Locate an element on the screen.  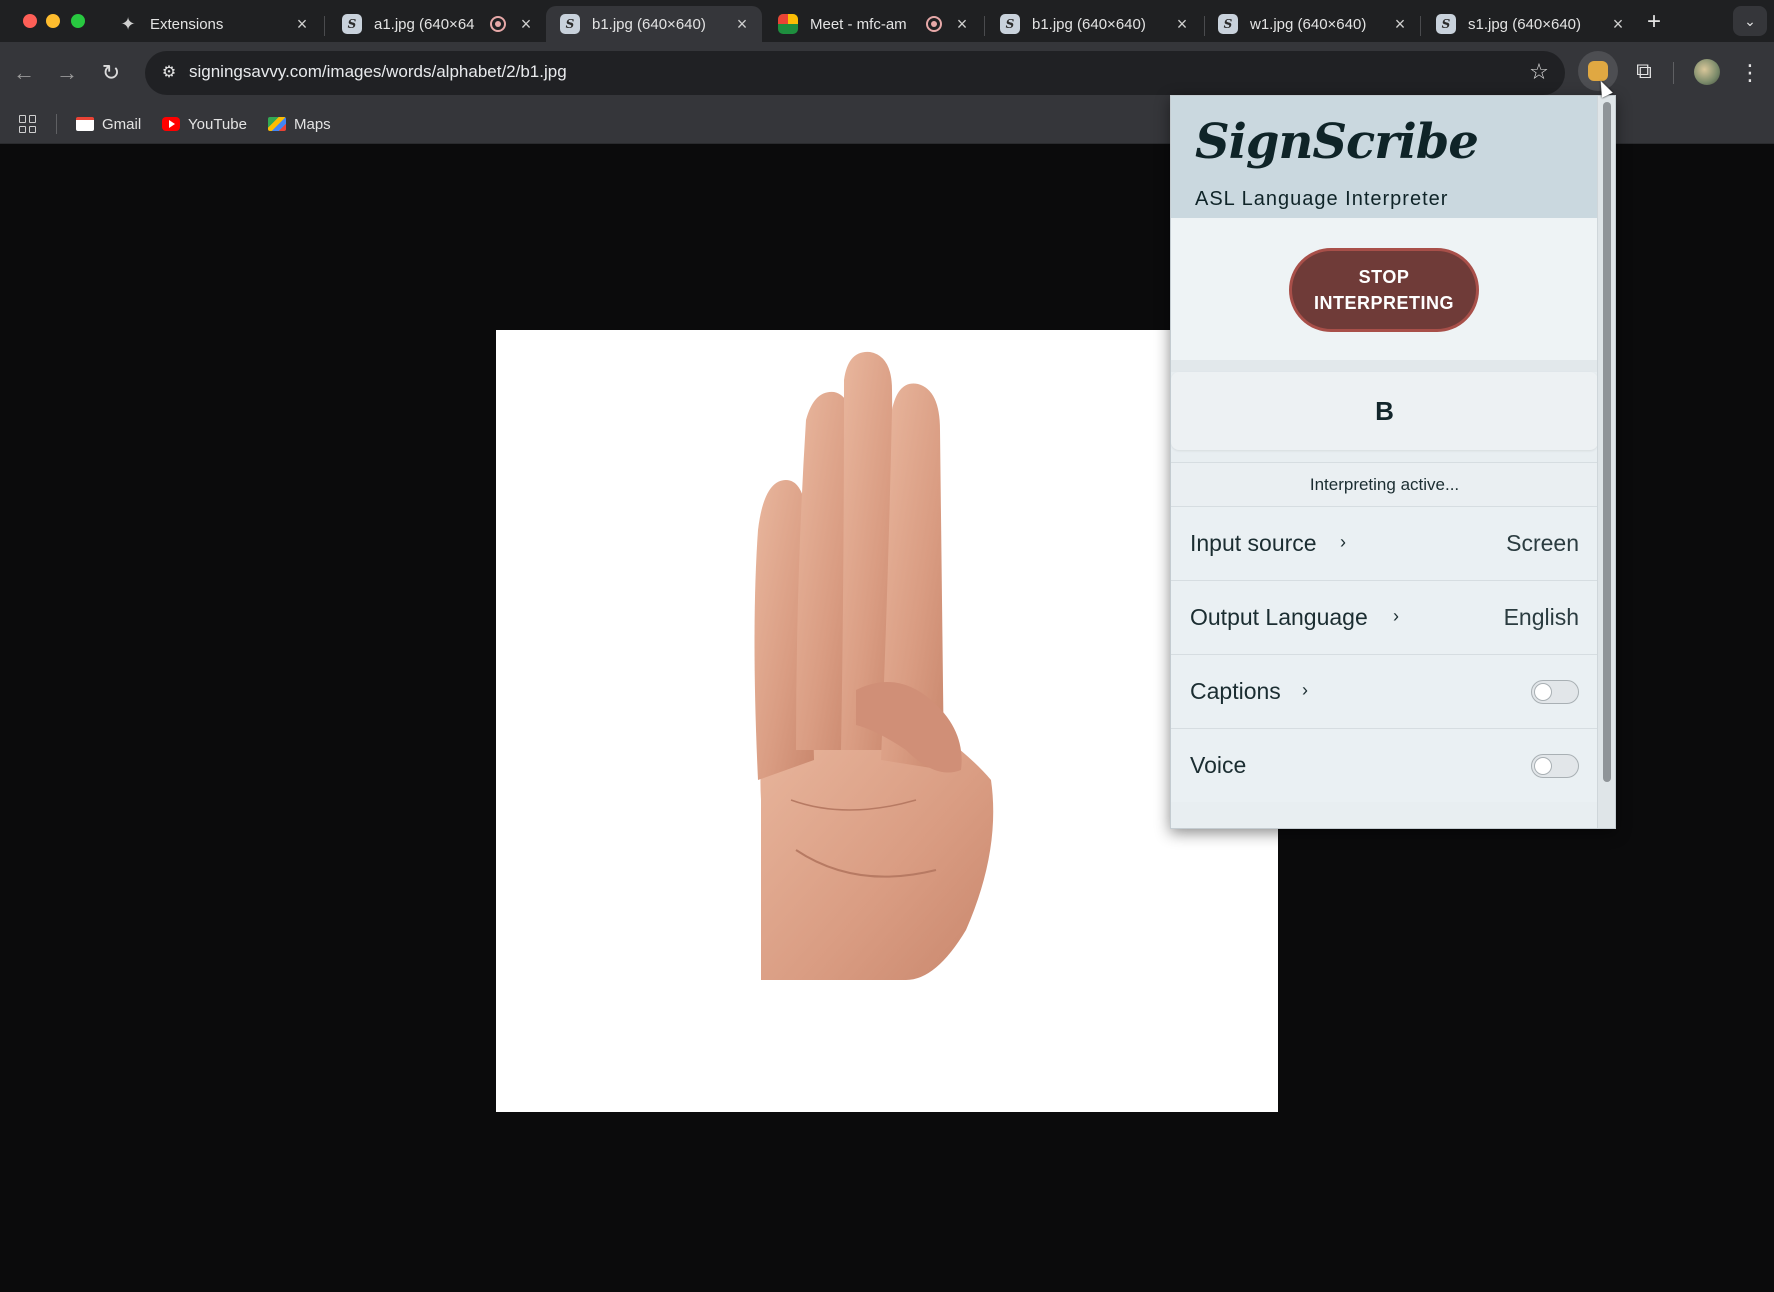
bookmark-gmail: Gmail is located at coordinates (108, 124).